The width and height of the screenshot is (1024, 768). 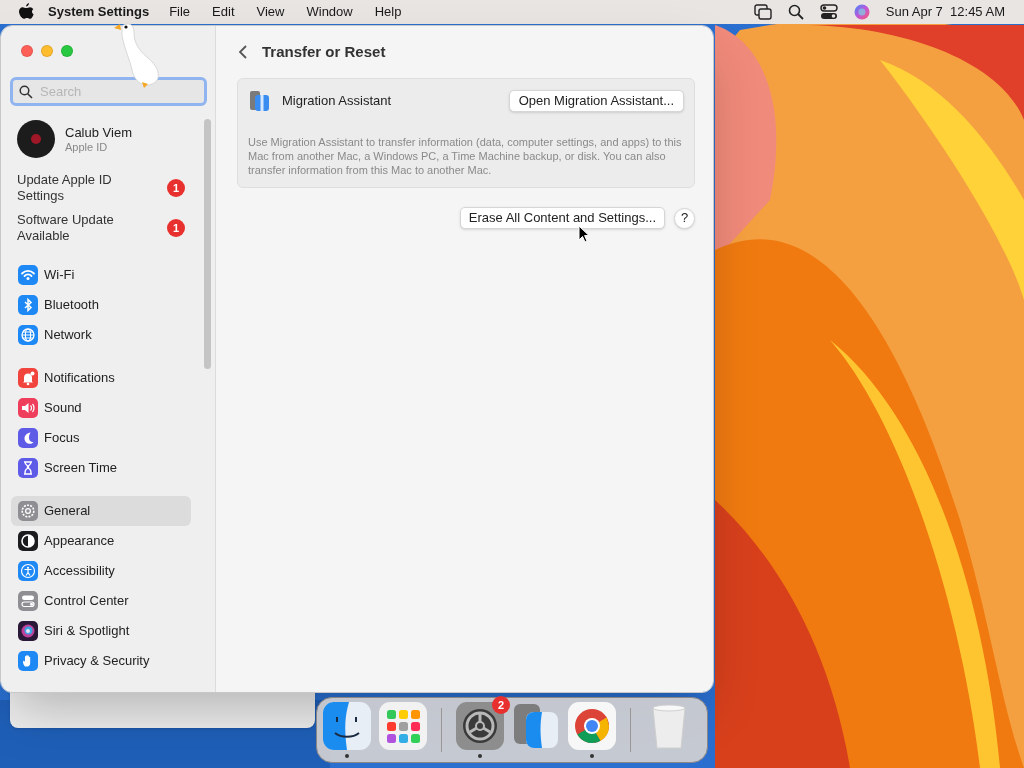 I want to click on sidebar-item: Notifications, so click(x=101, y=378).